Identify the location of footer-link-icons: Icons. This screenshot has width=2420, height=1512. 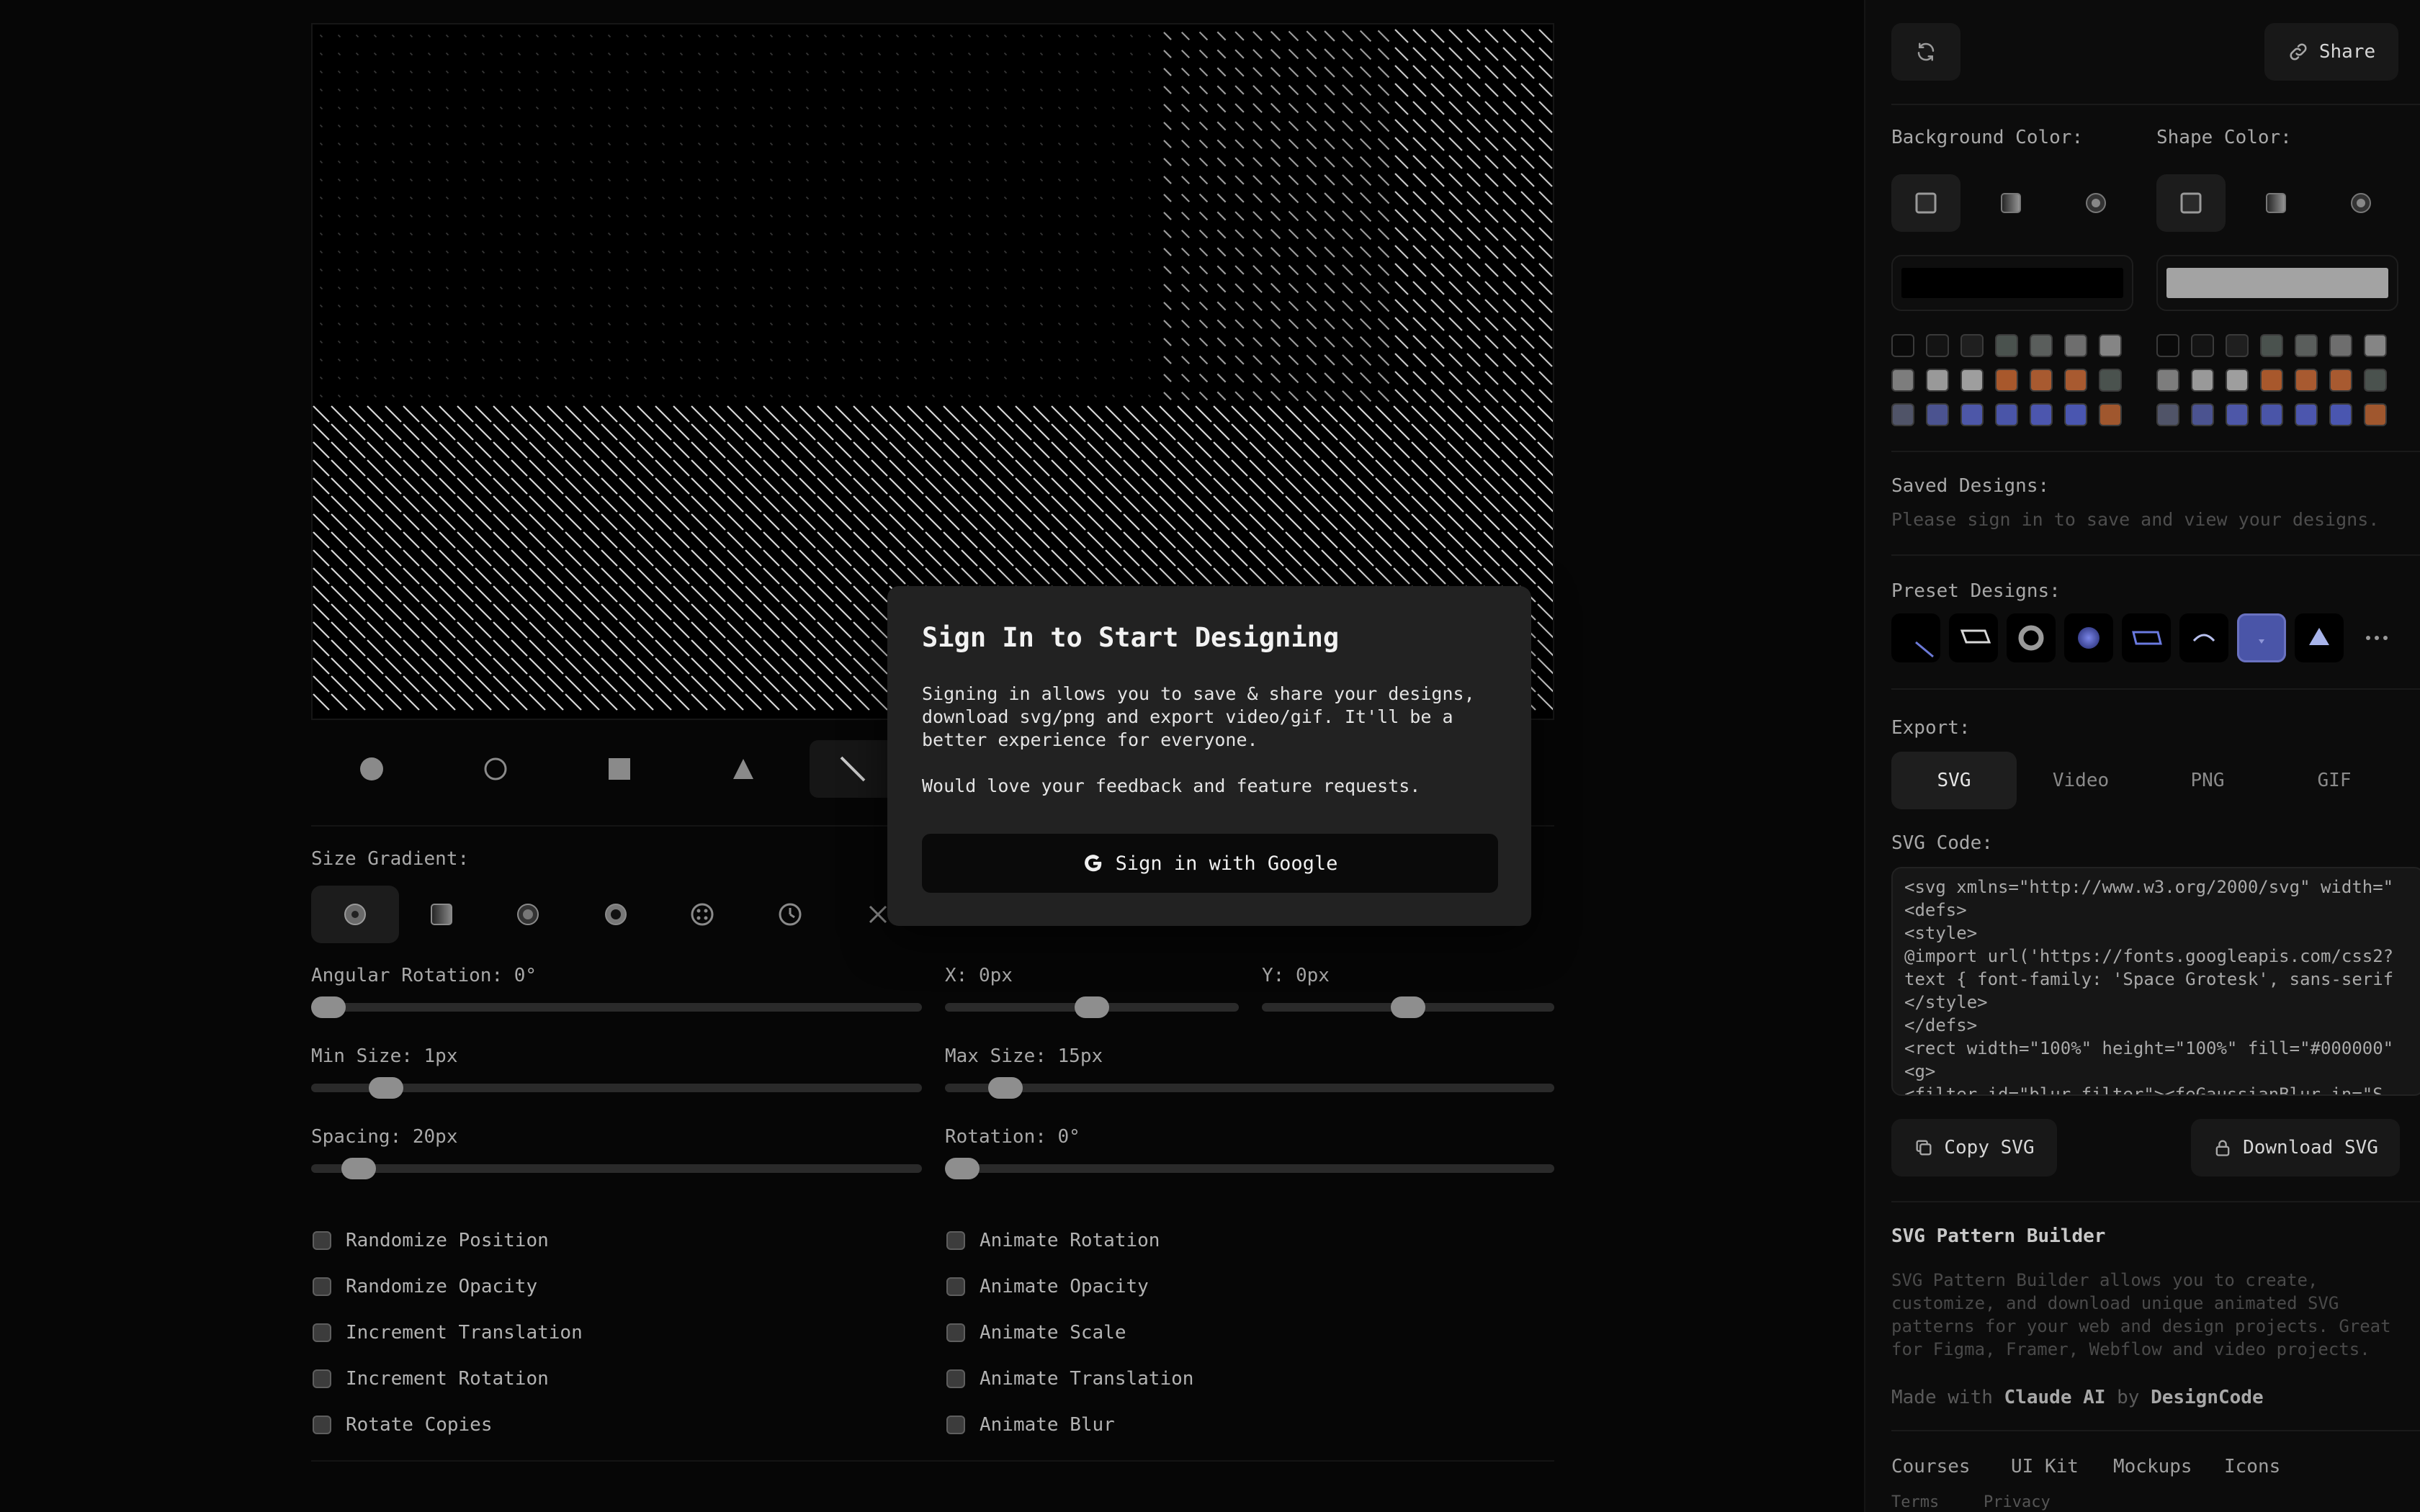
(2252, 1466).